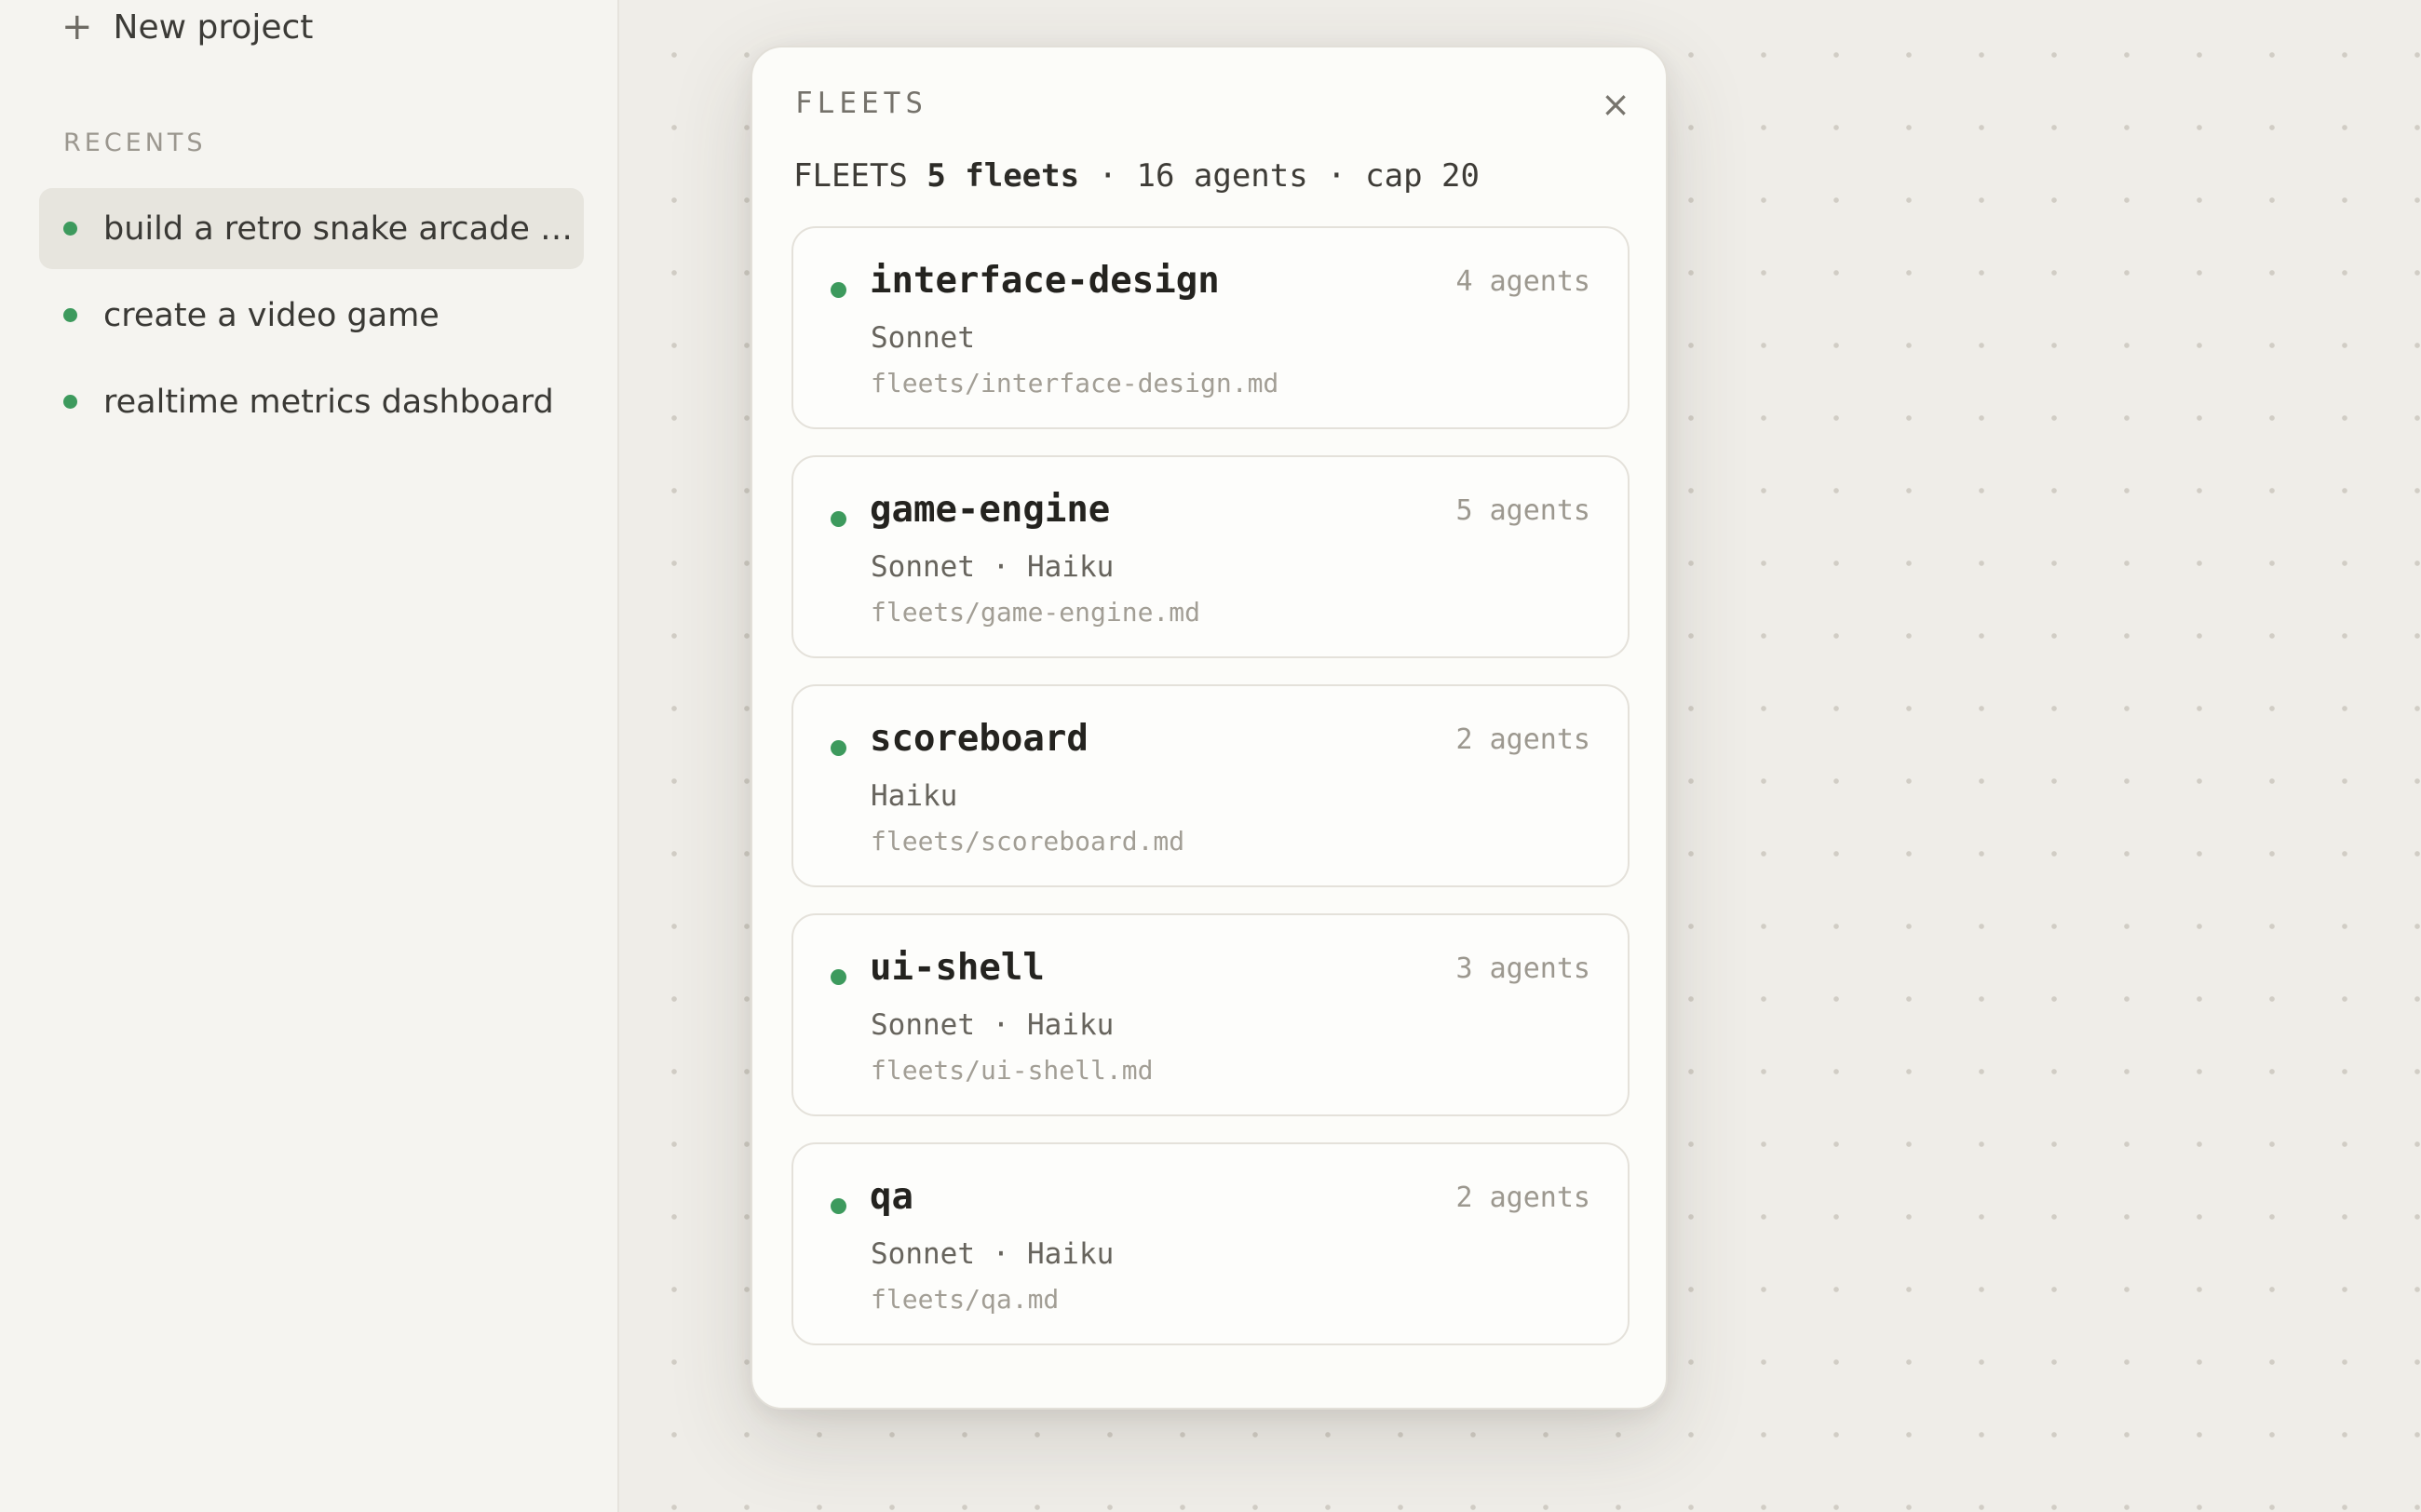  I want to click on recents-heading: RECENTS, so click(135, 142).